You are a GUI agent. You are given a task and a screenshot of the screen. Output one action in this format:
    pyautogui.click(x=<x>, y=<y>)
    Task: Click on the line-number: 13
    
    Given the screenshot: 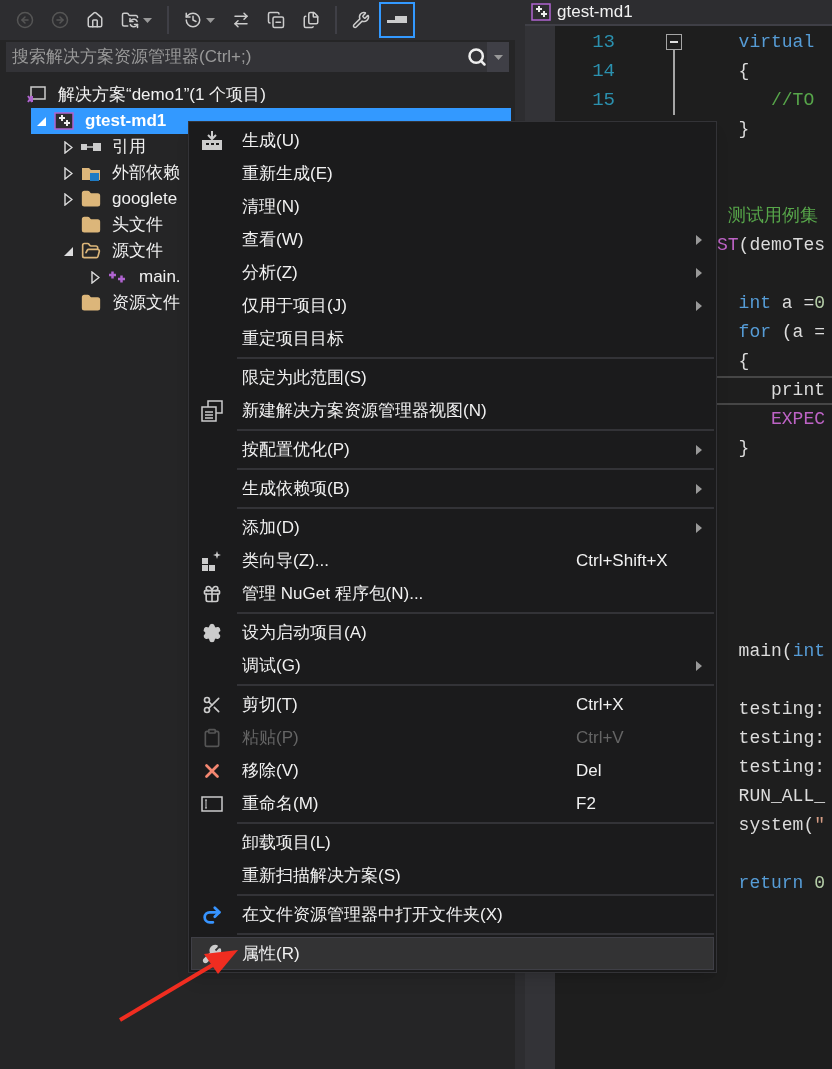 What is the action you would take?
    pyautogui.click(x=603, y=42)
    